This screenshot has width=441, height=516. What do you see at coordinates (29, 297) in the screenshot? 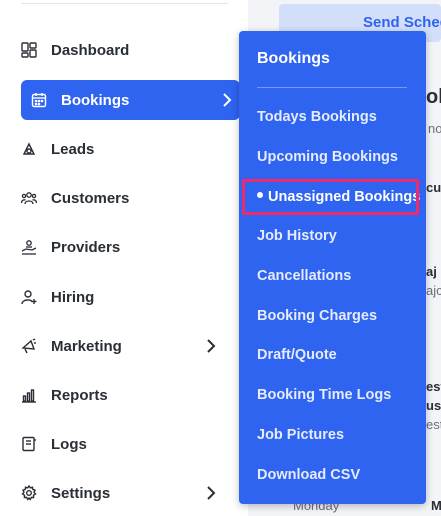
I see `hiring-icon` at bounding box center [29, 297].